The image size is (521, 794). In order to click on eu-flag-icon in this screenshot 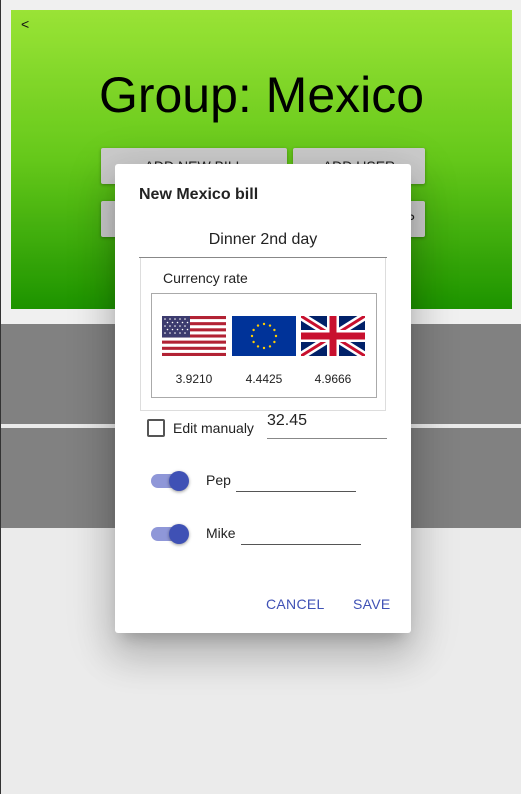, I will do `click(264, 336)`.